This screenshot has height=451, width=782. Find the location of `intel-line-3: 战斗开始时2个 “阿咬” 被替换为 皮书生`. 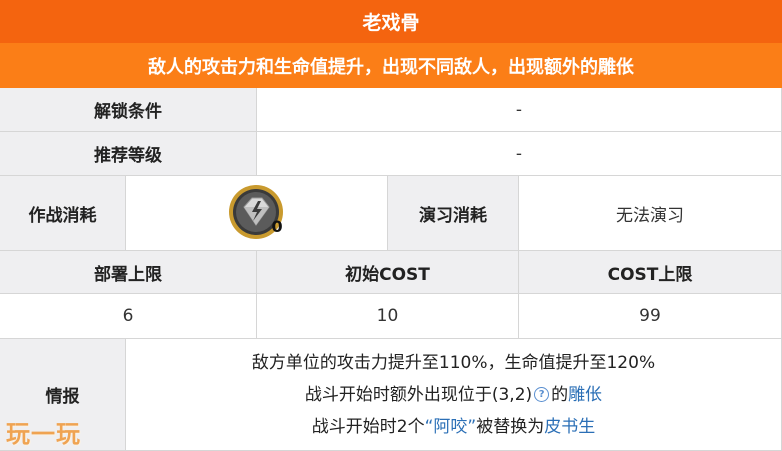

intel-line-3: 战斗开始时2个 “阿咬” 被替换为 皮书生 is located at coordinates (453, 427).